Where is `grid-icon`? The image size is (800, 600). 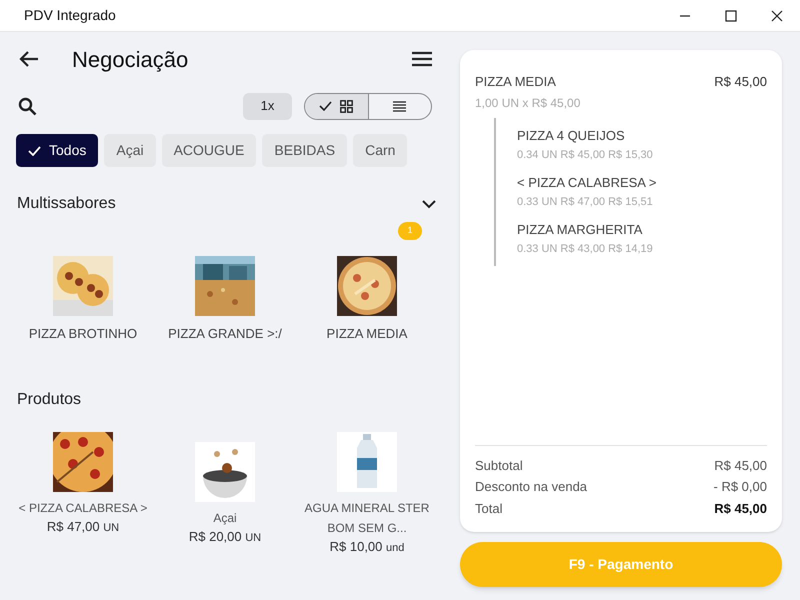
grid-icon is located at coordinates (347, 106).